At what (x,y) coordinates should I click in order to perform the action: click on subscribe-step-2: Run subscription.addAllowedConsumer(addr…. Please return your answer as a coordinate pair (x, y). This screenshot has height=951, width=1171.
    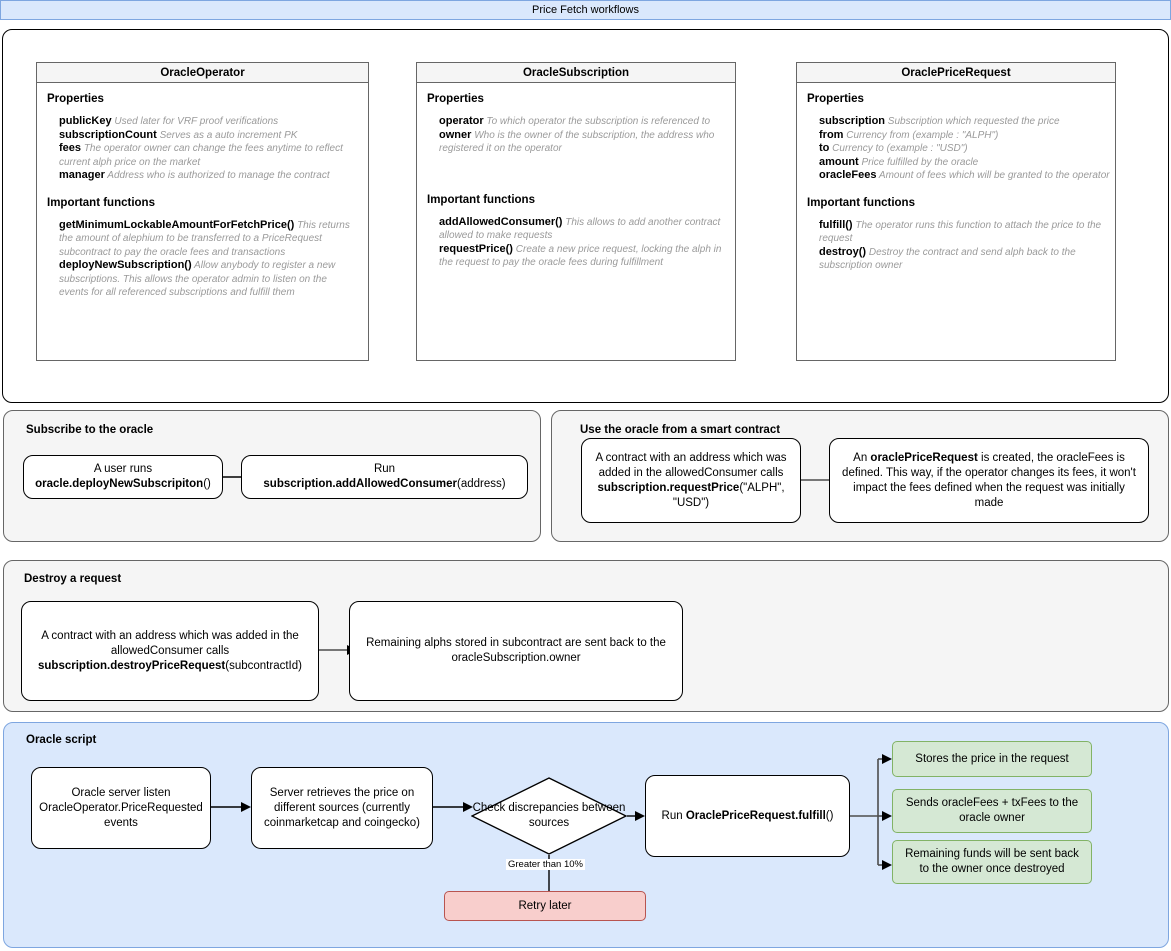
    Looking at the image, I should click on (384, 477).